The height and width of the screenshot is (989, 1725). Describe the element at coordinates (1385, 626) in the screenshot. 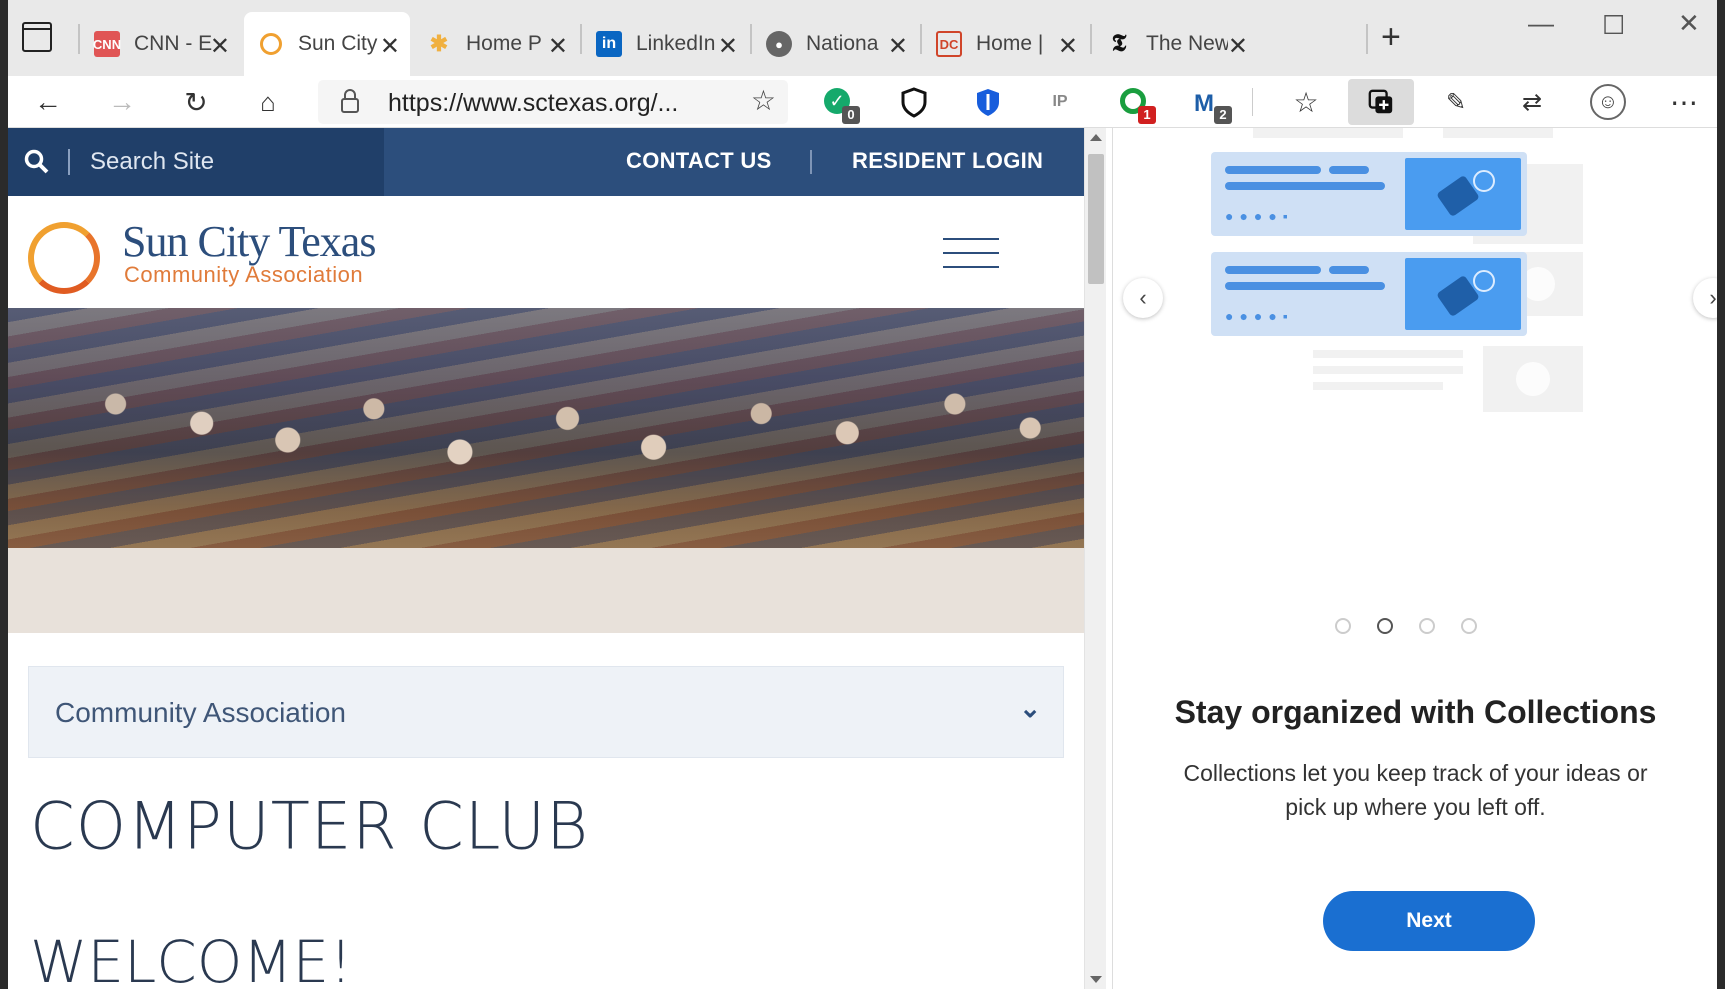

I see `page-dot-active` at that location.